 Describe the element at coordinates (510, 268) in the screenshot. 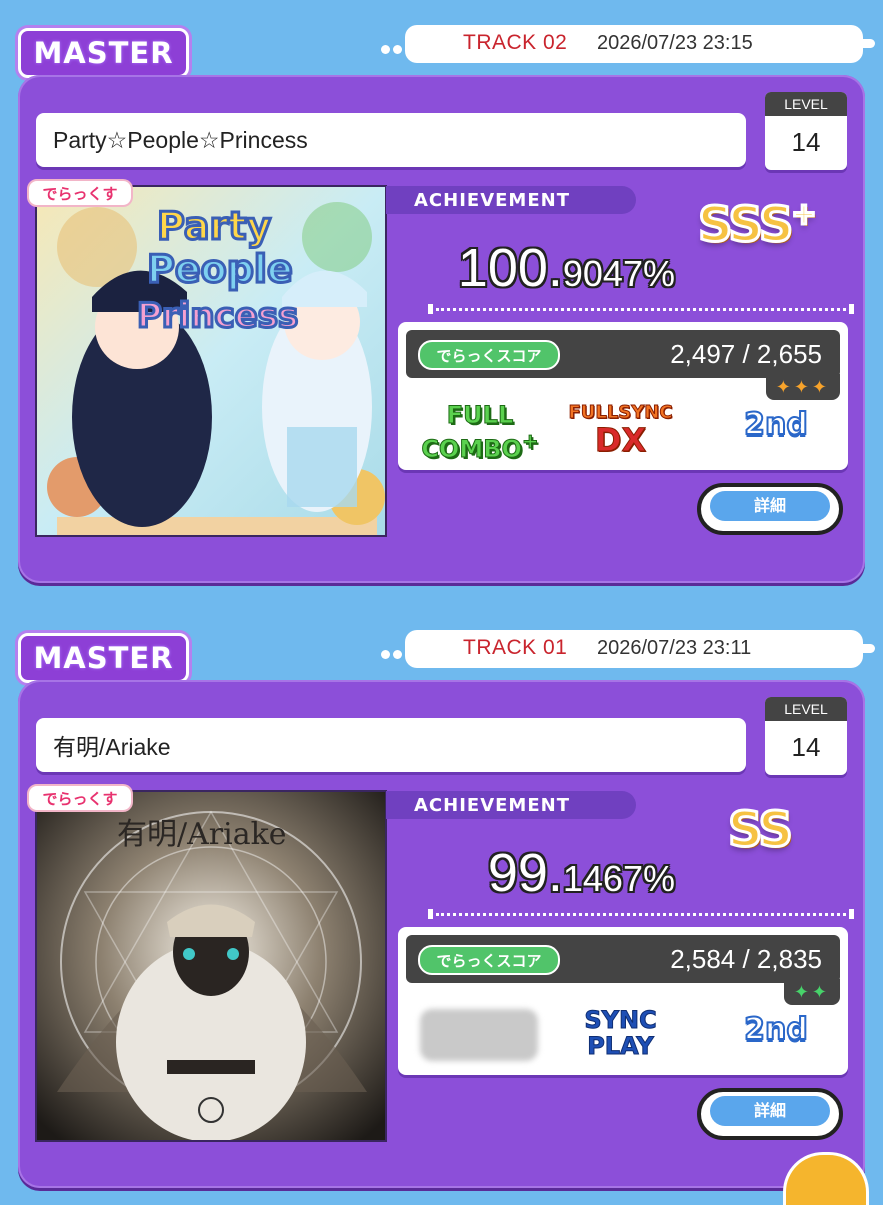

I see `achievement-integer: 100.` at that location.